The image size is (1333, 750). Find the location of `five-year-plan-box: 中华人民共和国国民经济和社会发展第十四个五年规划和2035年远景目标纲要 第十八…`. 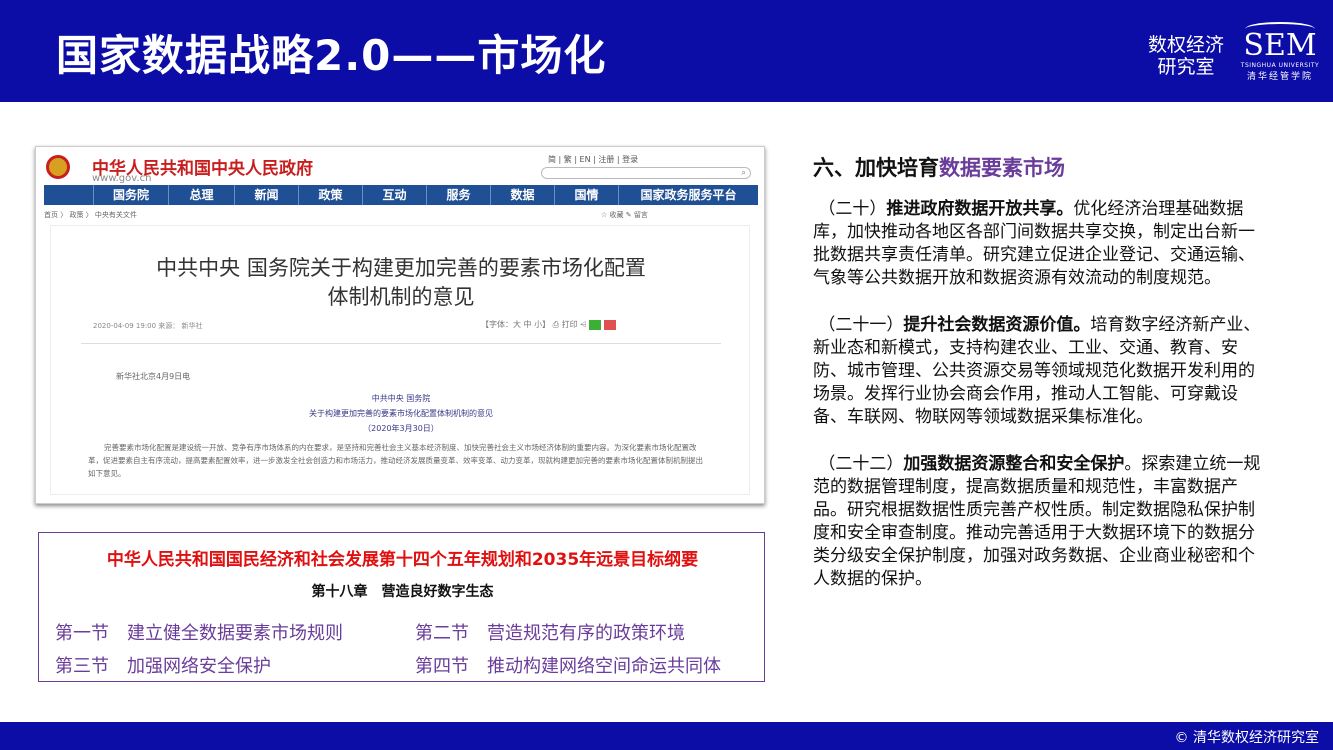

five-year-plan-box: 中华人民共和国国民经济和社会发展第十四个五年规划和2035年远景目标纲要 第十八… is located at coordinates (401, 607).